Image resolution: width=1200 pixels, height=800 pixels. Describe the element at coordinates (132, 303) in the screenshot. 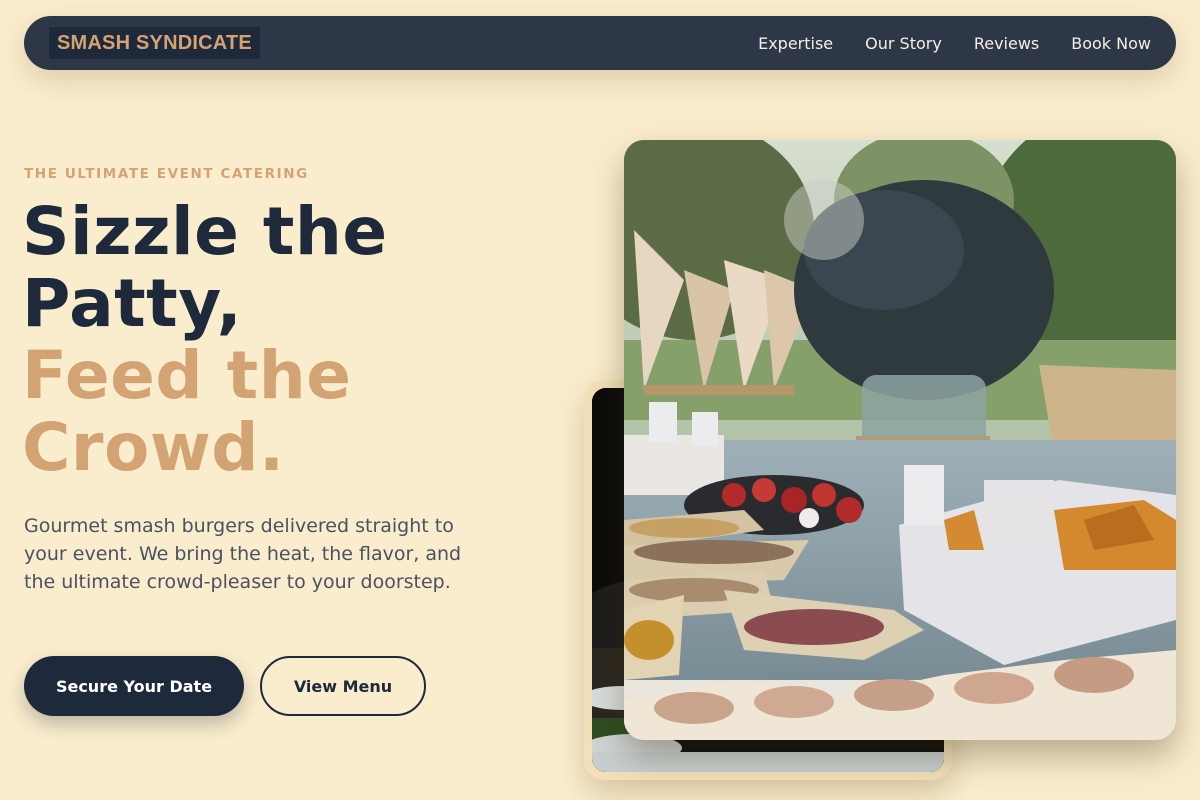

I see `headline-line-2: Patty,` at that location.